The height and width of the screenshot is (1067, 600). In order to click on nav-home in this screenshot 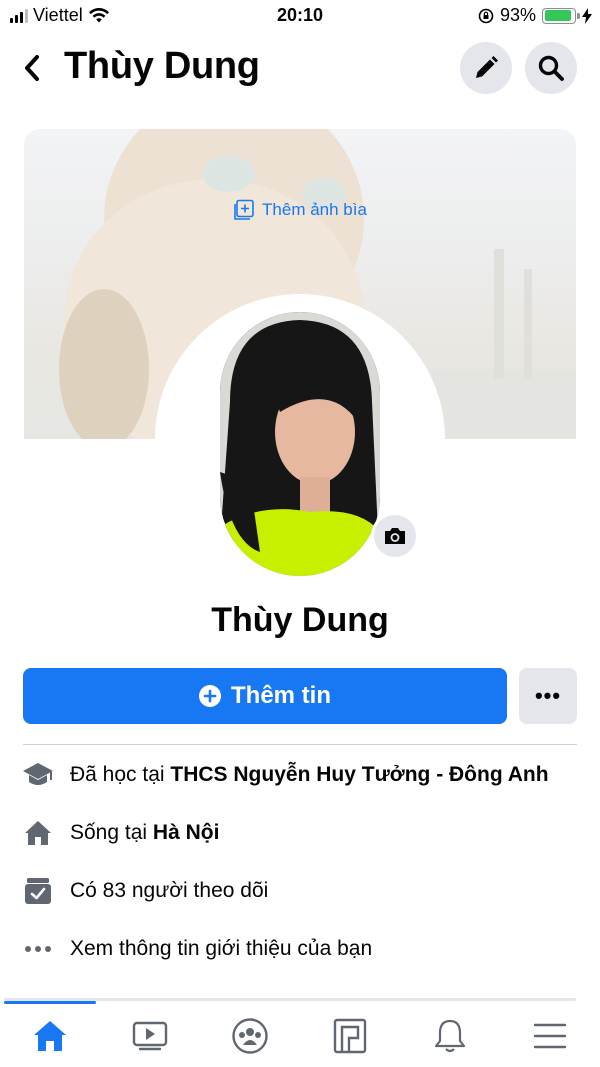, I will do `click(50, 1036)`.